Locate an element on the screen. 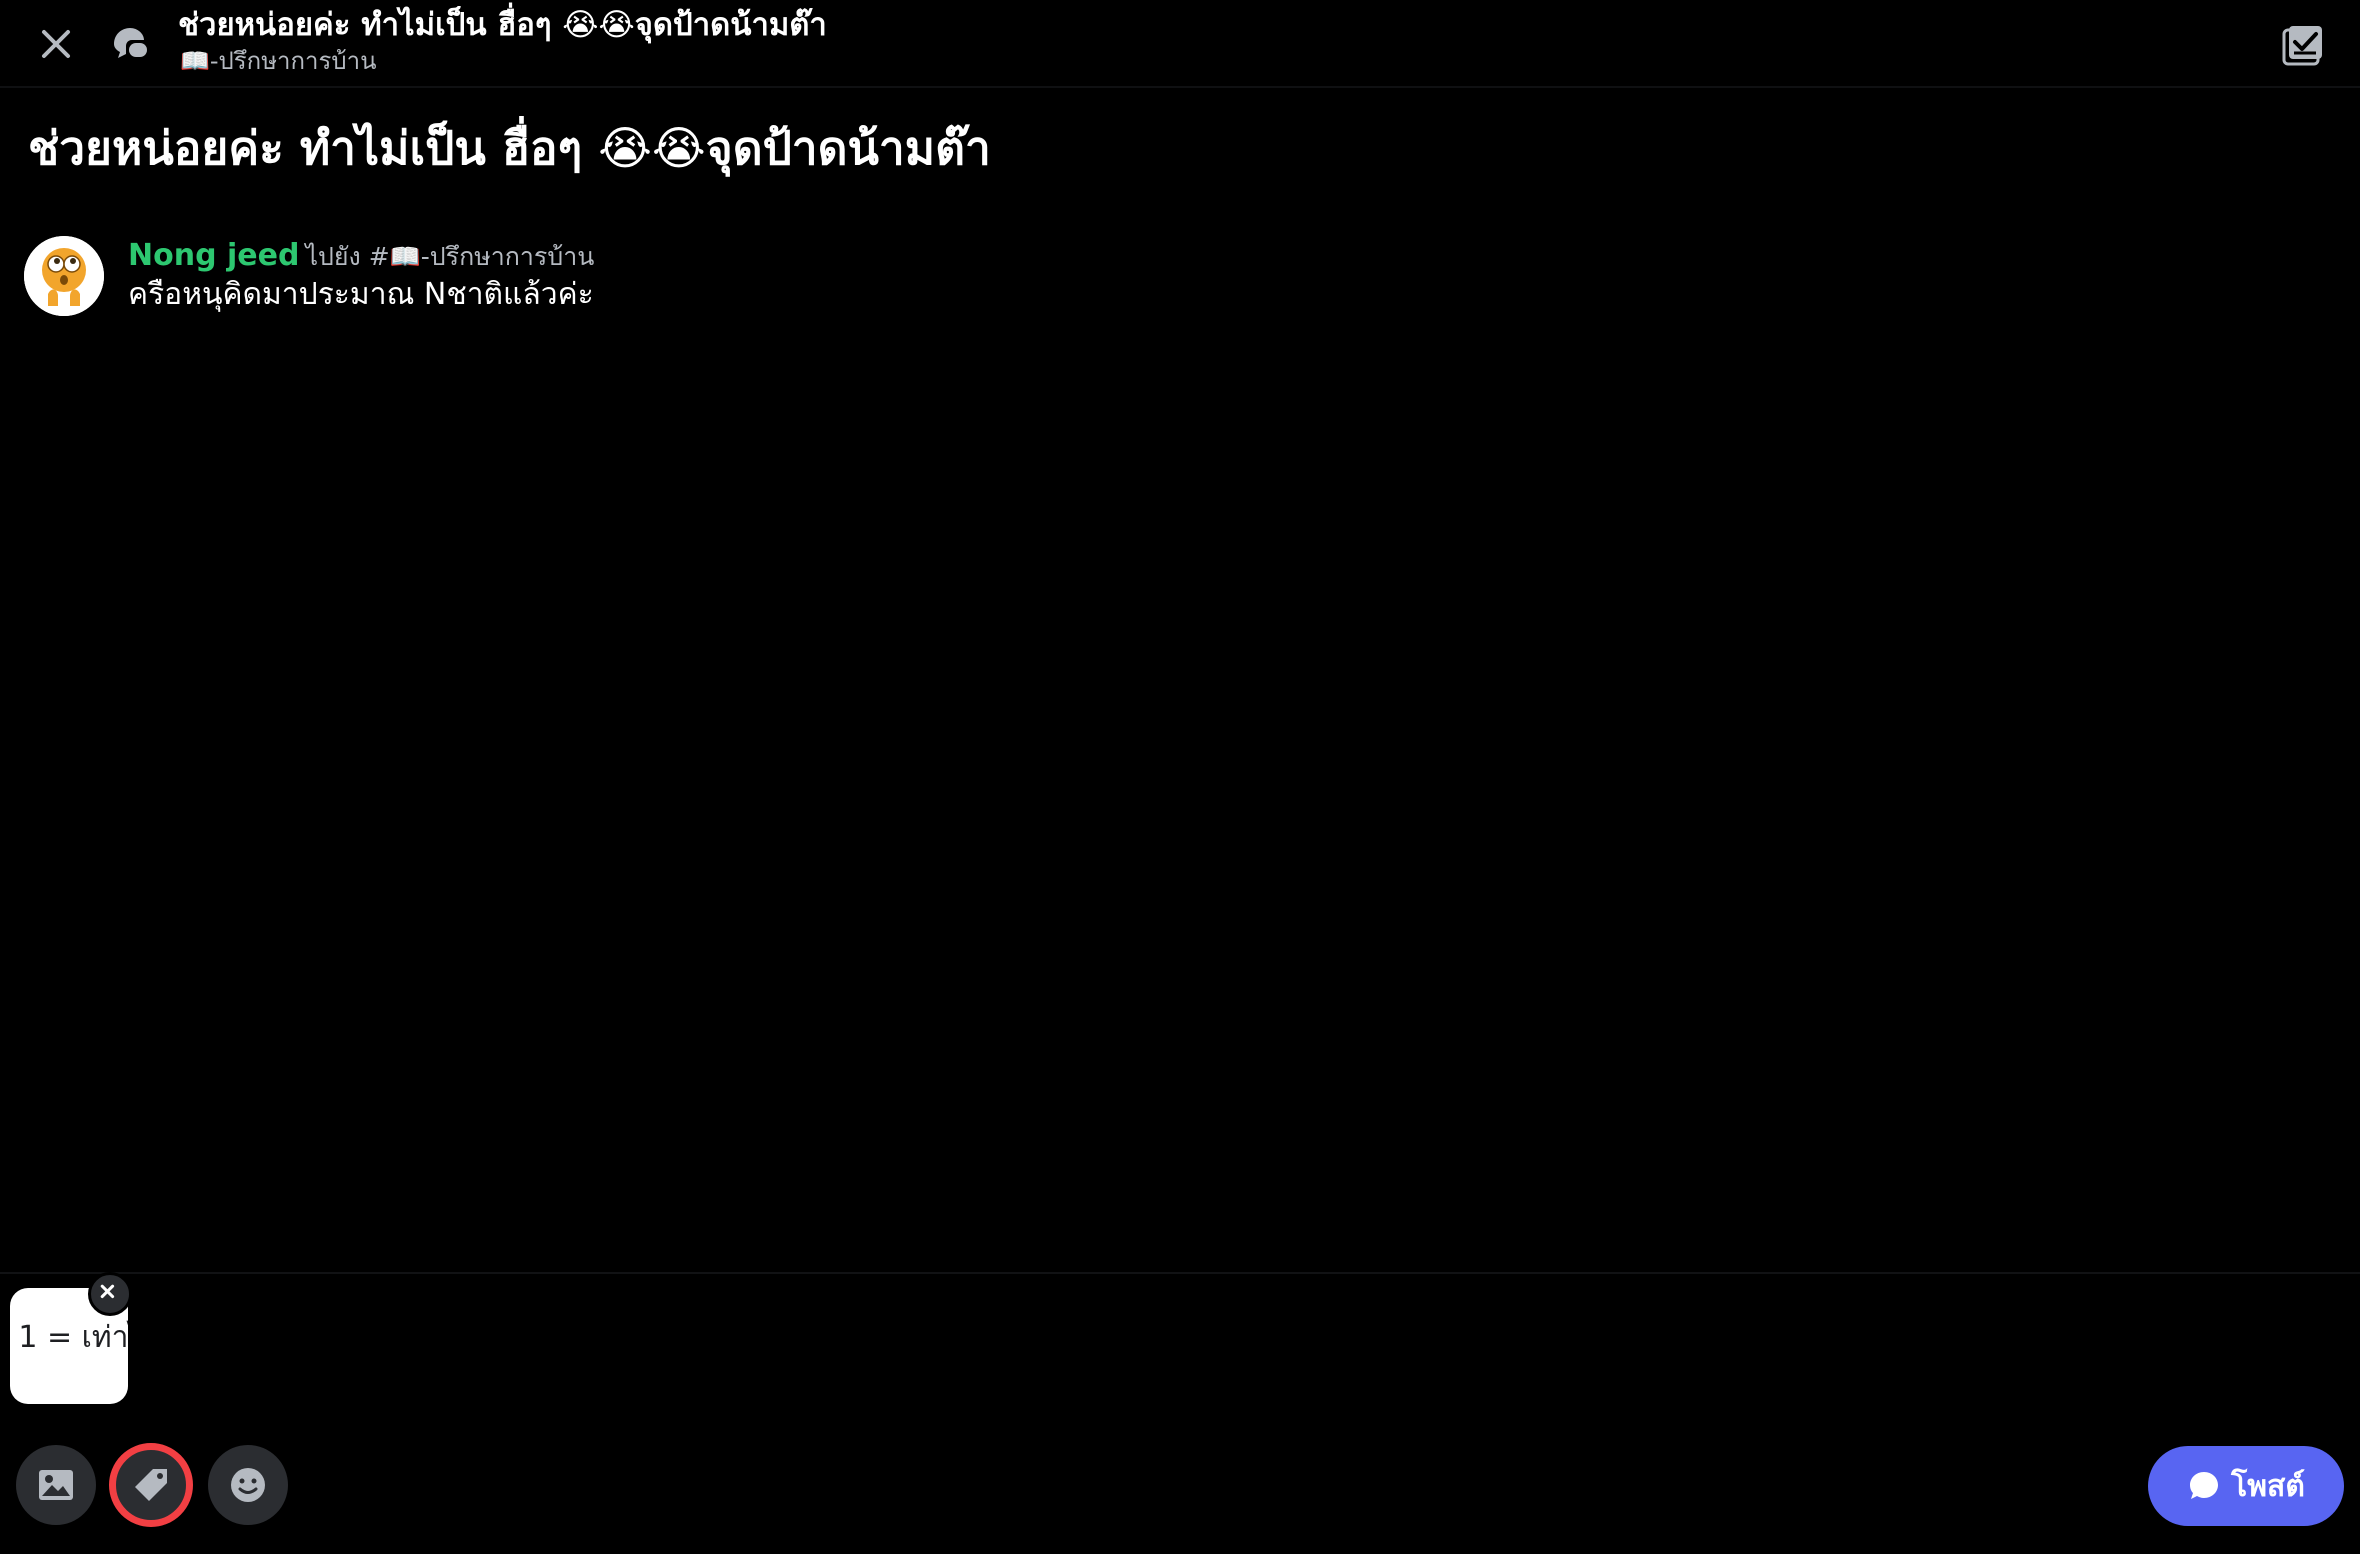  author-name: Nong jeed is located at coordinates (213, 255).